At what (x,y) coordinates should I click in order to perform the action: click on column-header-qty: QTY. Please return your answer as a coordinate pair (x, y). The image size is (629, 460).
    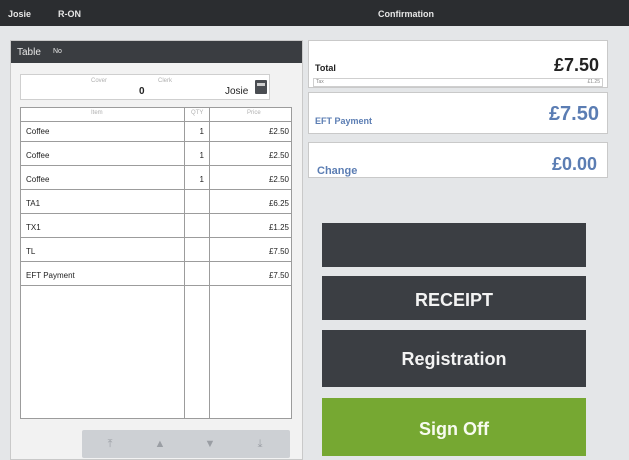
    Looking at the image, I should click on (197, 113).